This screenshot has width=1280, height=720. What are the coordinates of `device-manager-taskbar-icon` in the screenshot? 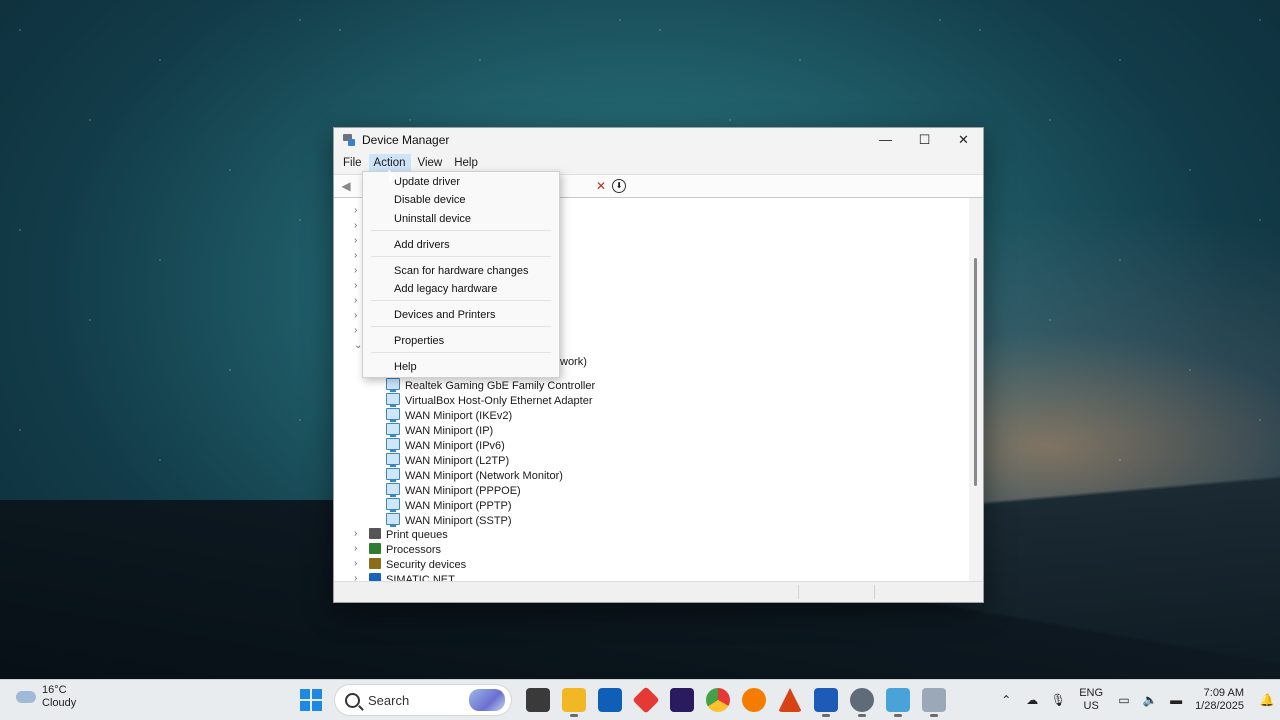 It's located at (934, 702).